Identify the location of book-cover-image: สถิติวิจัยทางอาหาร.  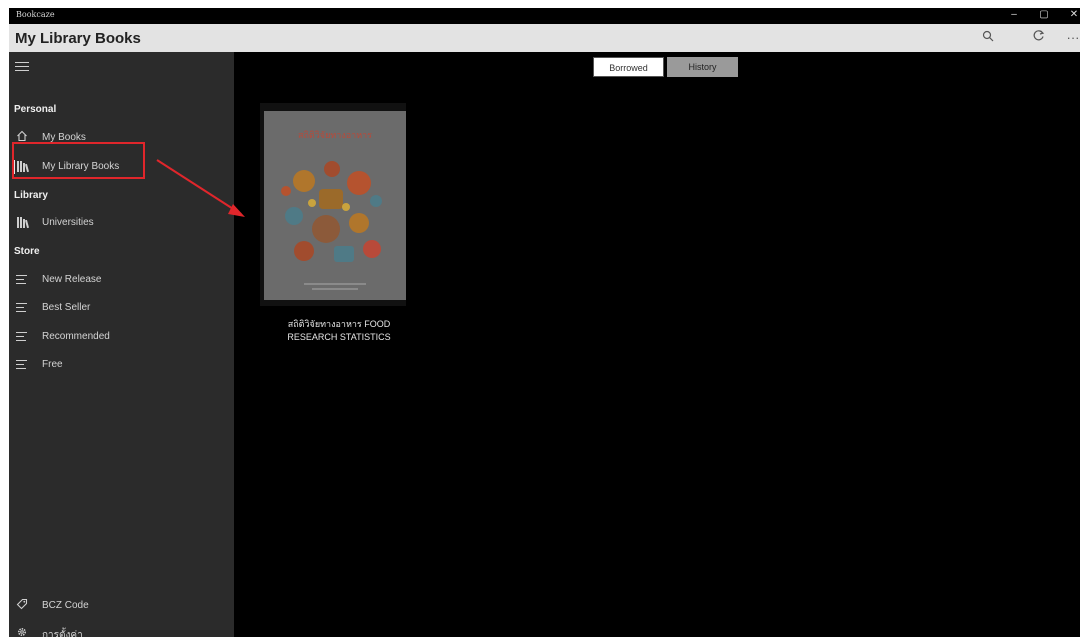
(335, 205).